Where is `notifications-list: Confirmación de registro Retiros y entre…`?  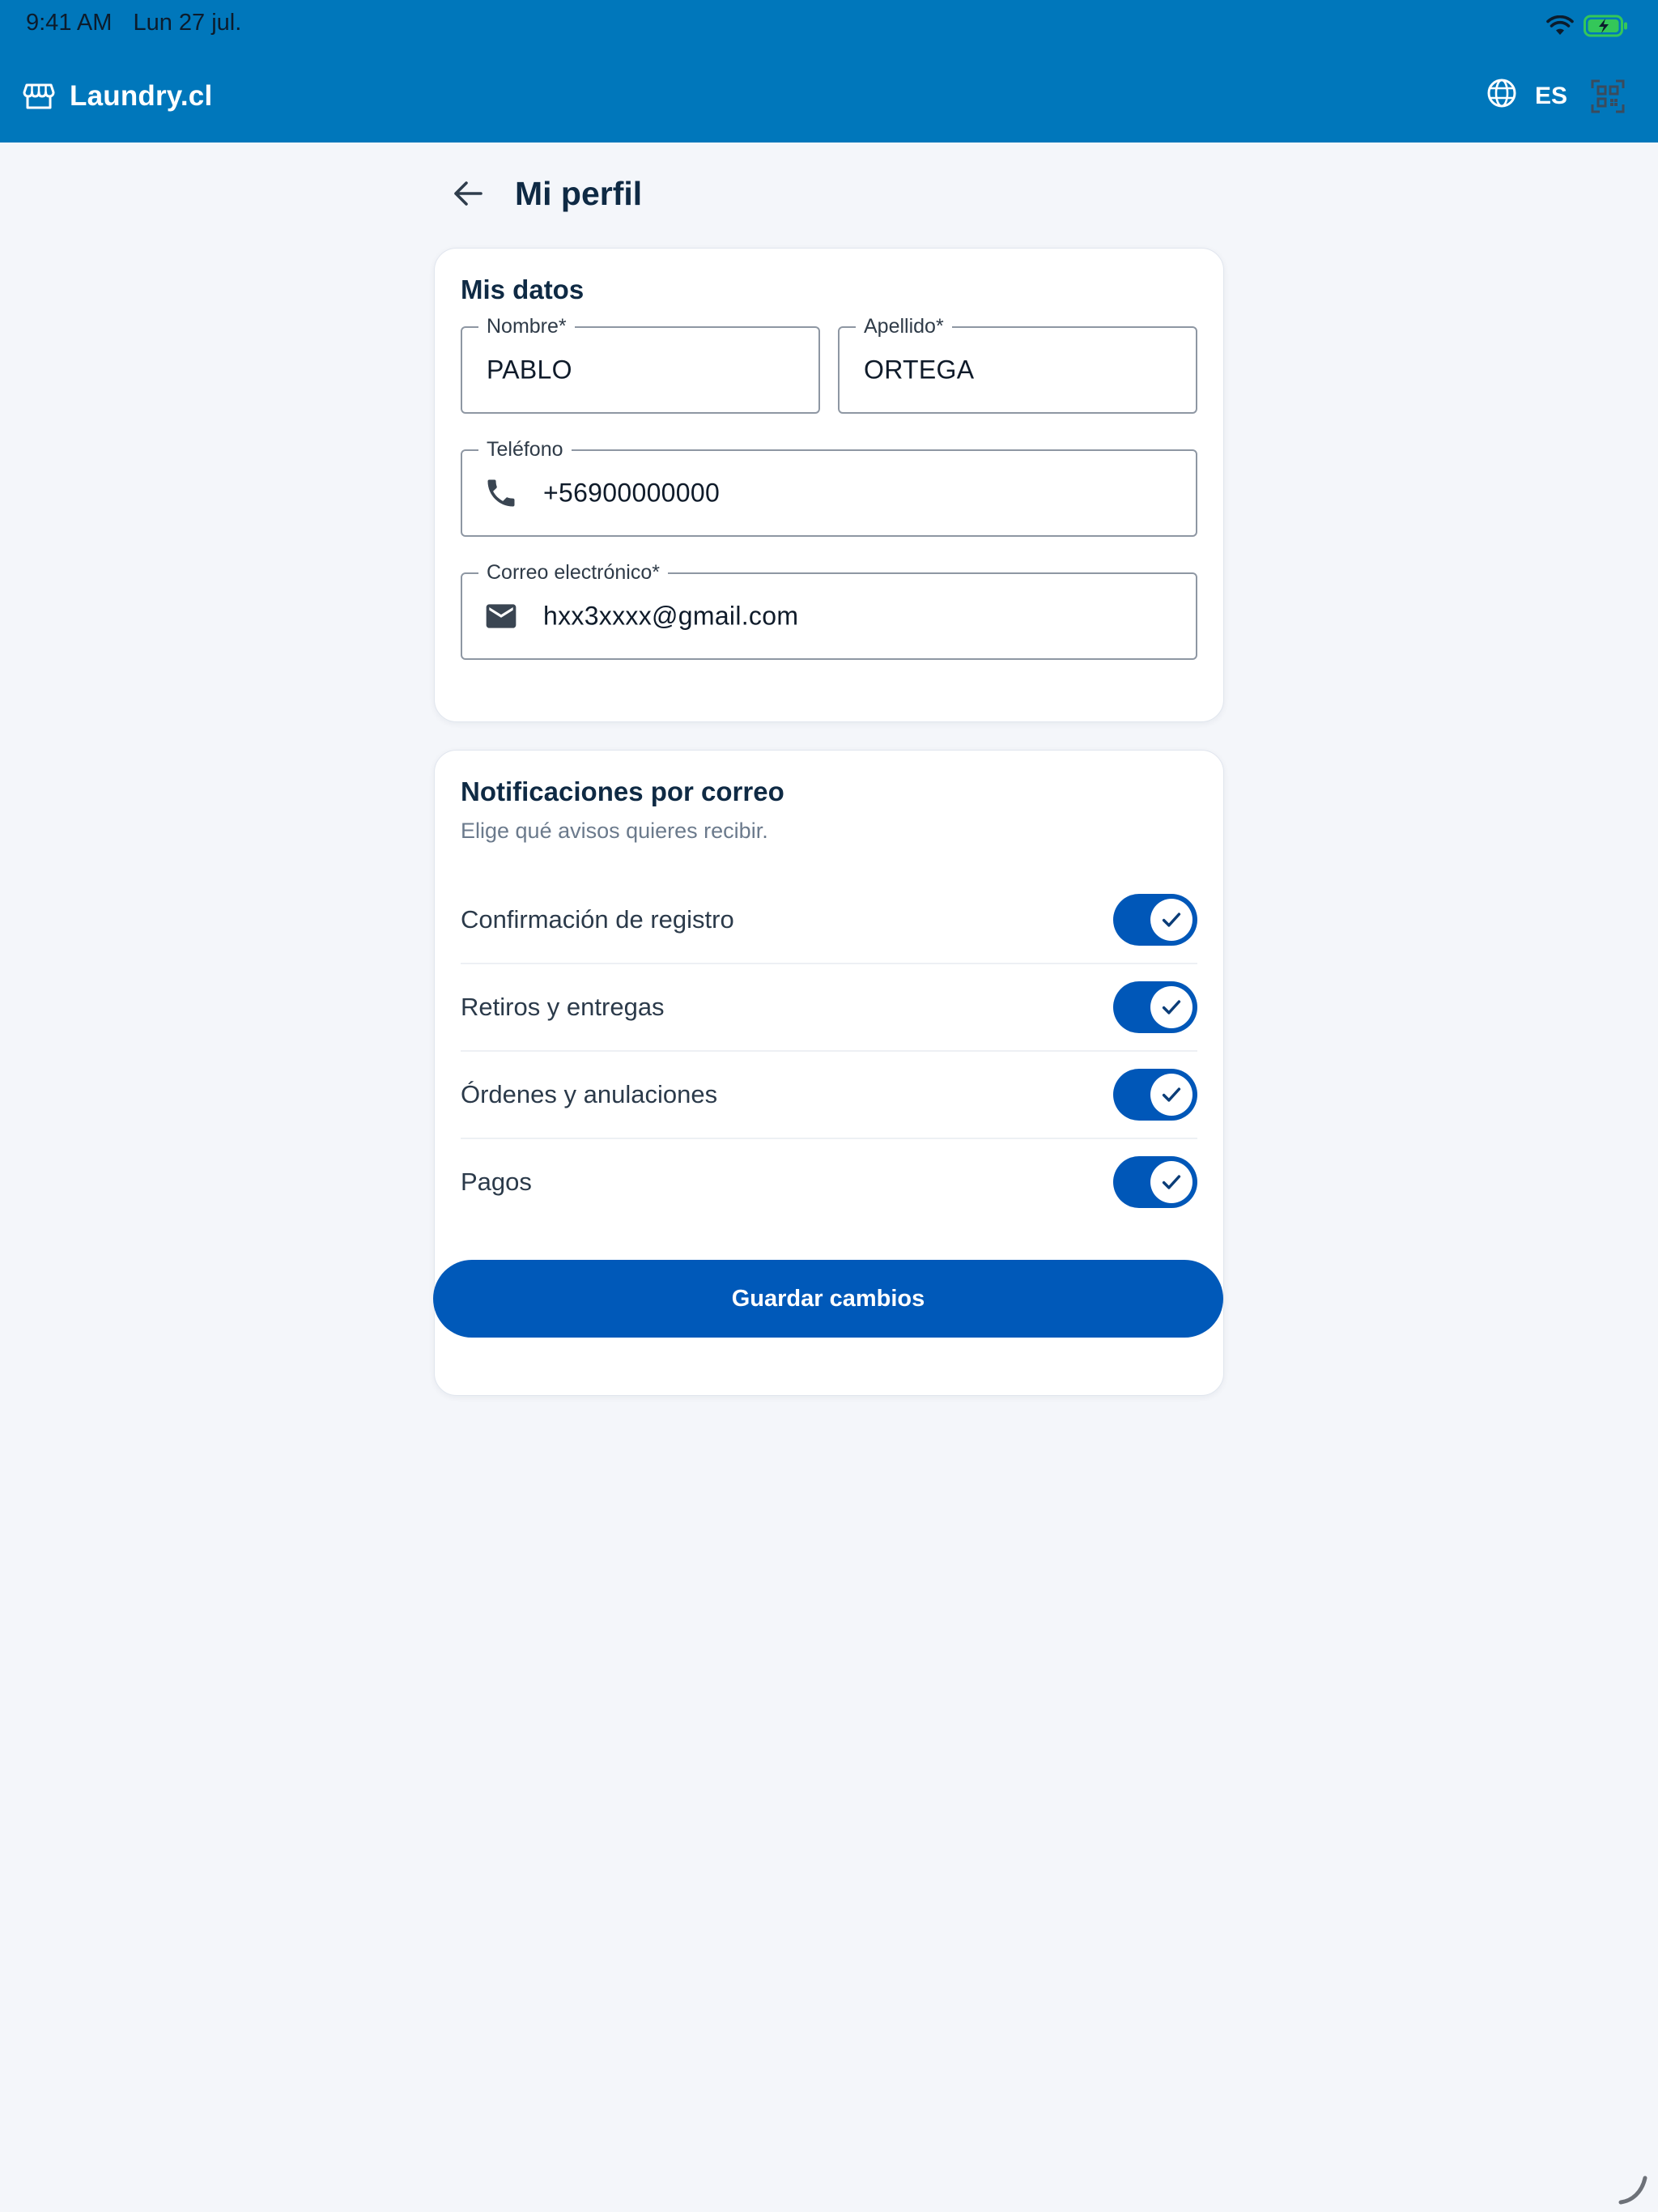 notifications-list: Confirmación de registro Retiros y entre… is located at coordinates (829, 1051).